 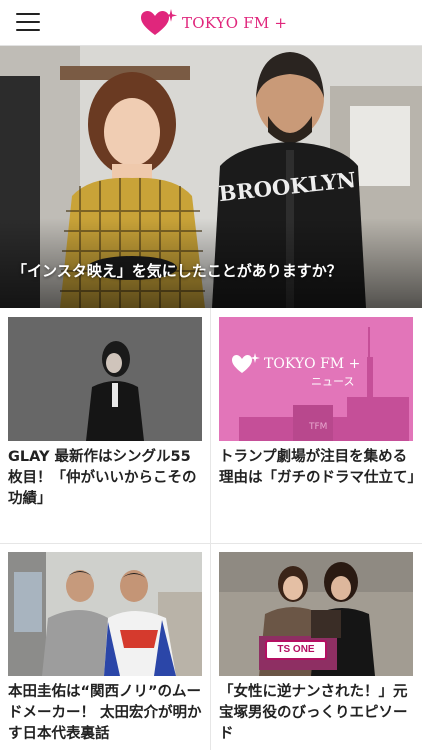 What do you see at coordinates (333, 381) in the screenshot?
I see `news-sub-label: ニュース` at bounding box center [333, 381].